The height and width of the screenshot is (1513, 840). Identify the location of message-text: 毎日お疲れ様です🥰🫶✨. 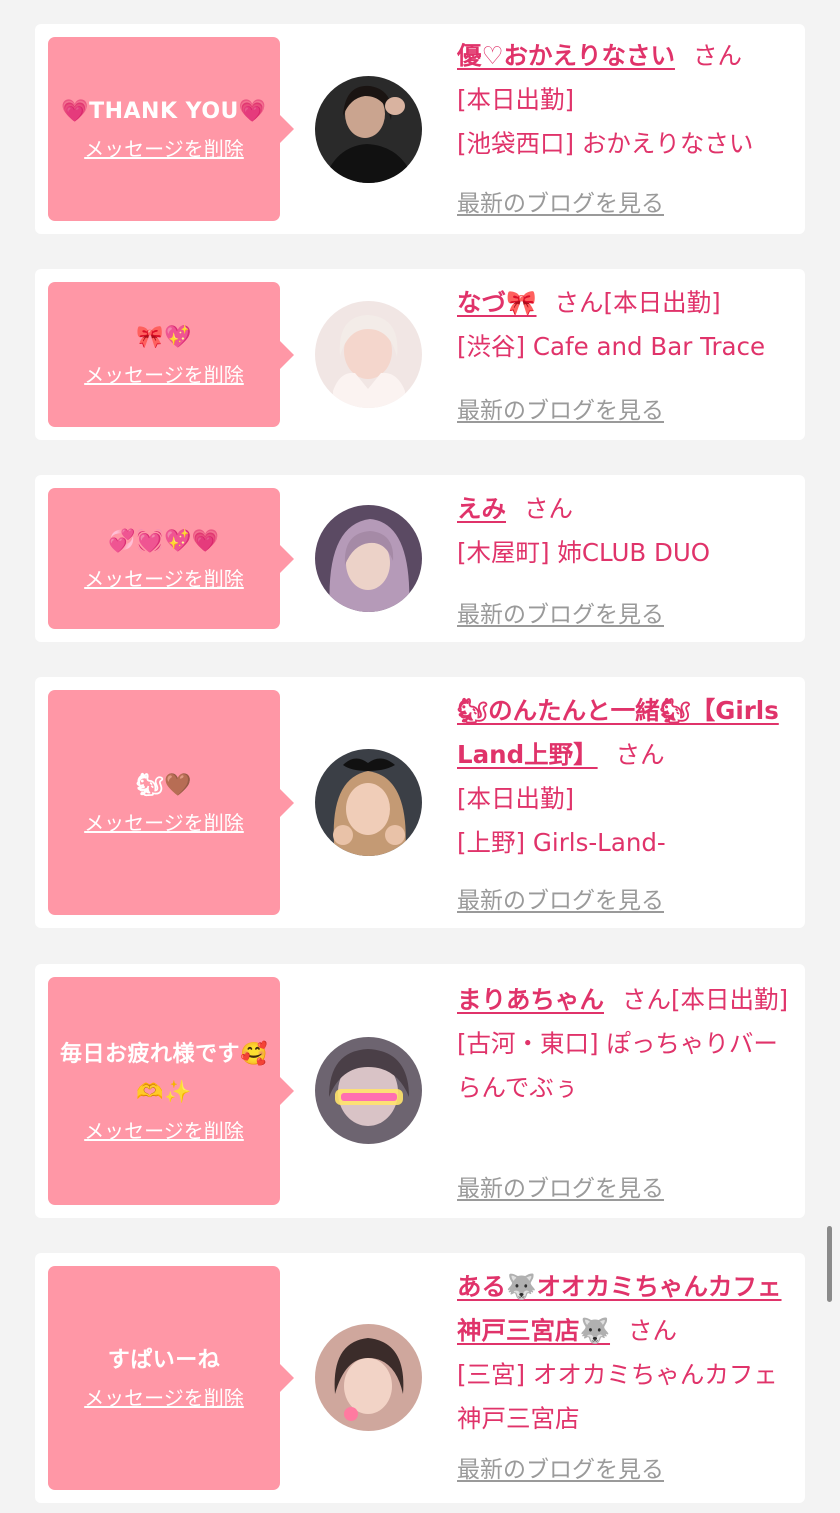
(164, 1073).